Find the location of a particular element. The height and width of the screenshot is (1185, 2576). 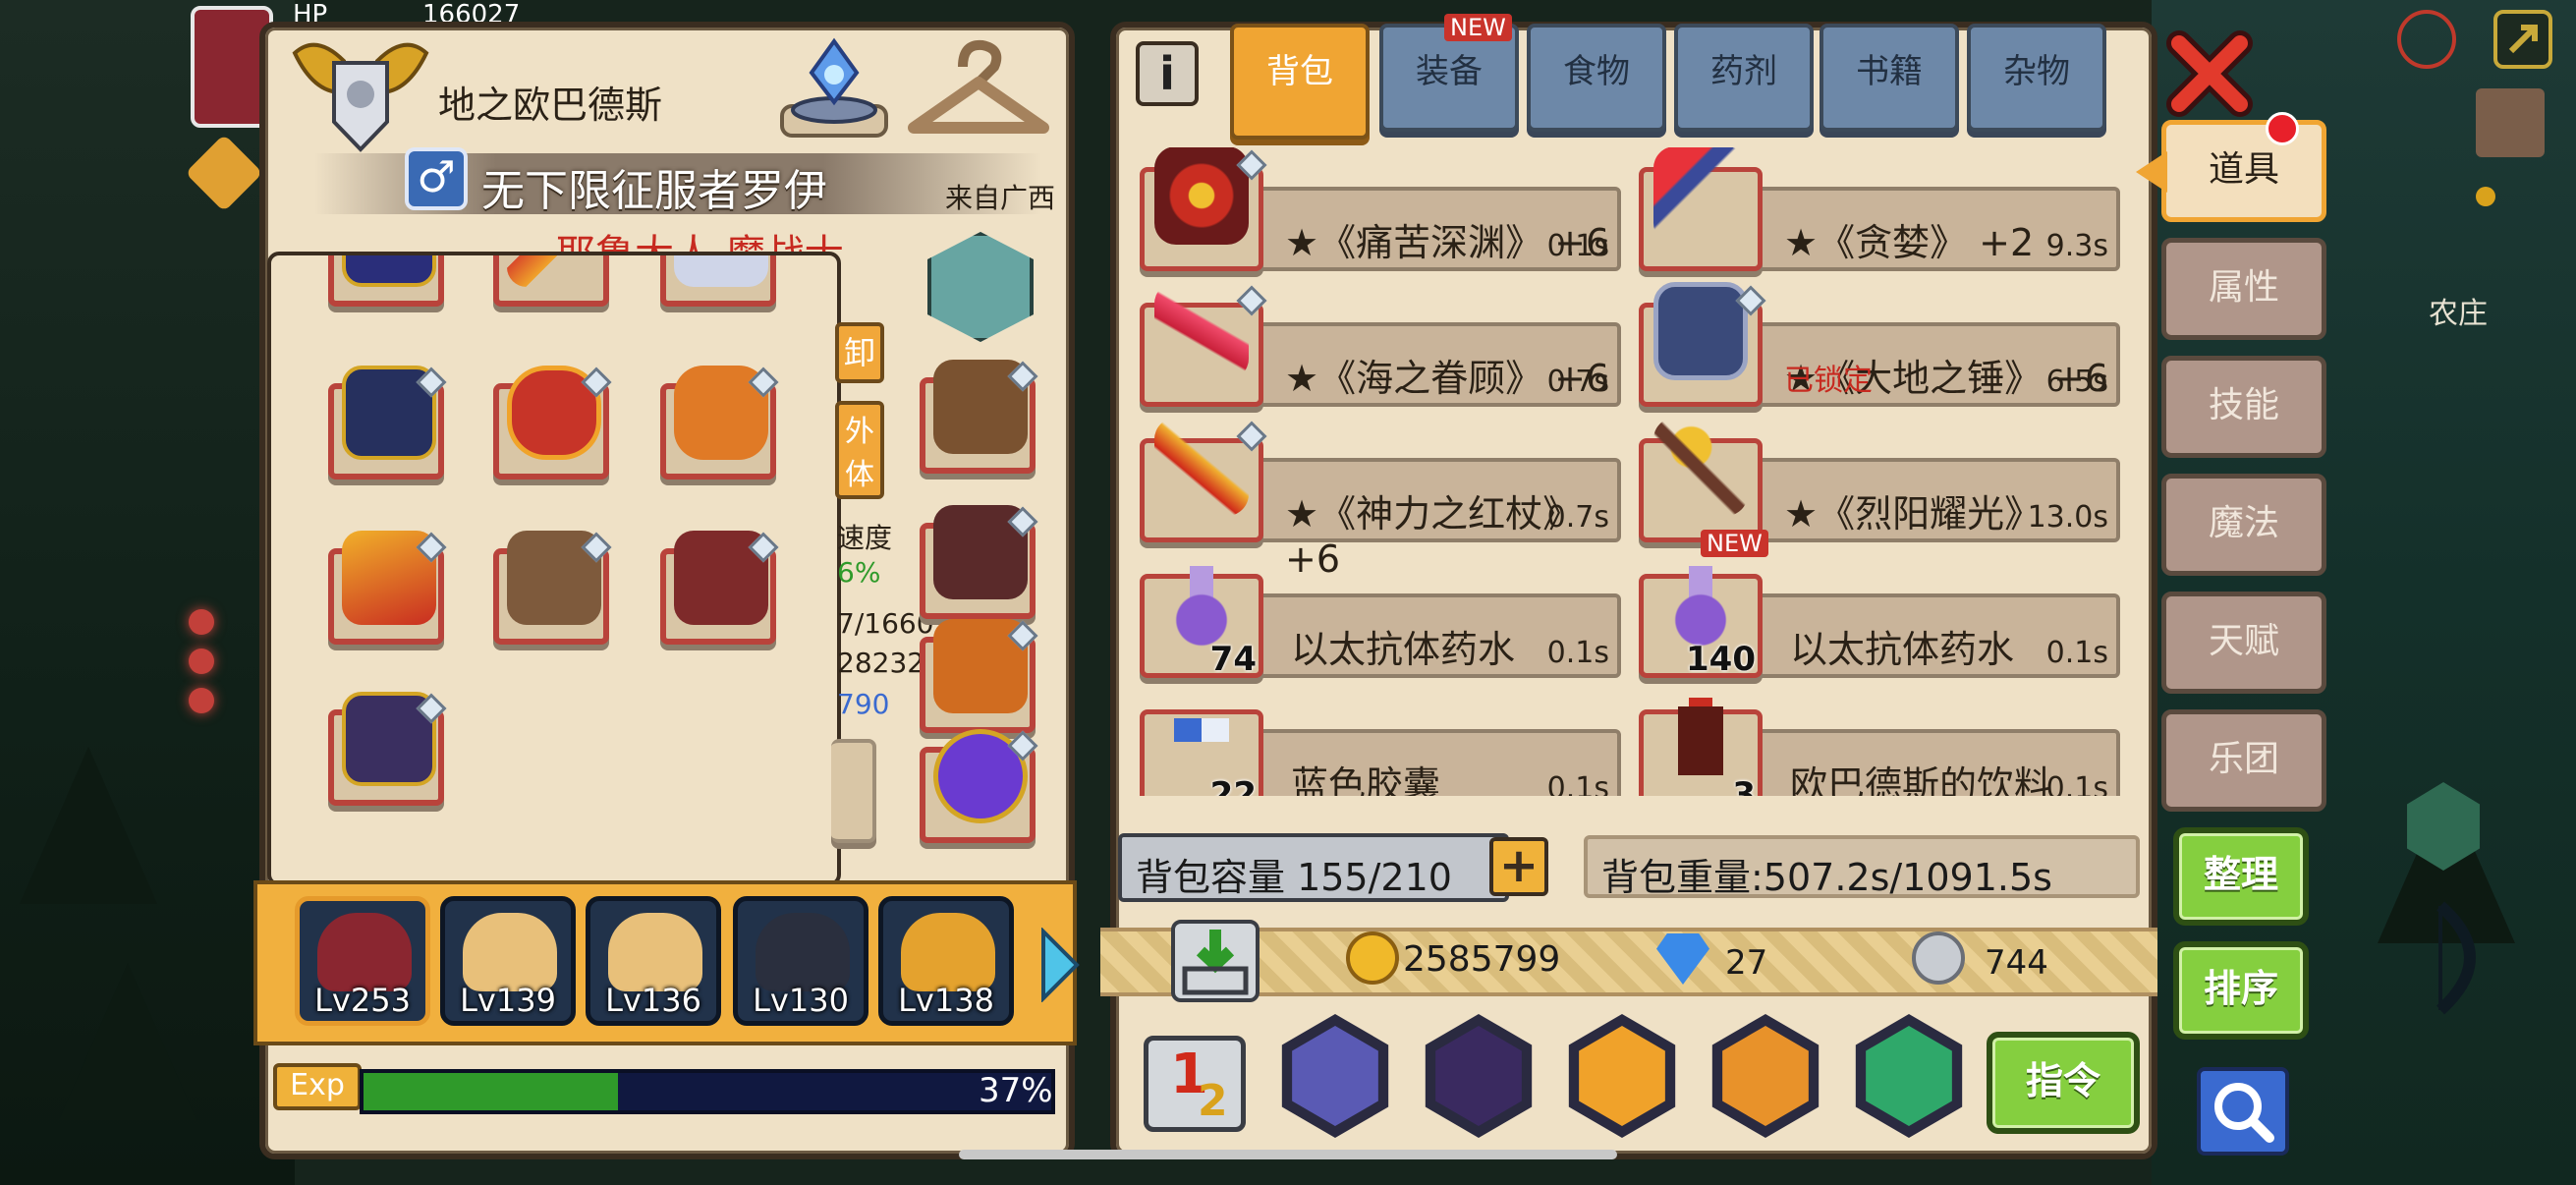

unequip-button: 卸 is located at coordinates (859, 352).